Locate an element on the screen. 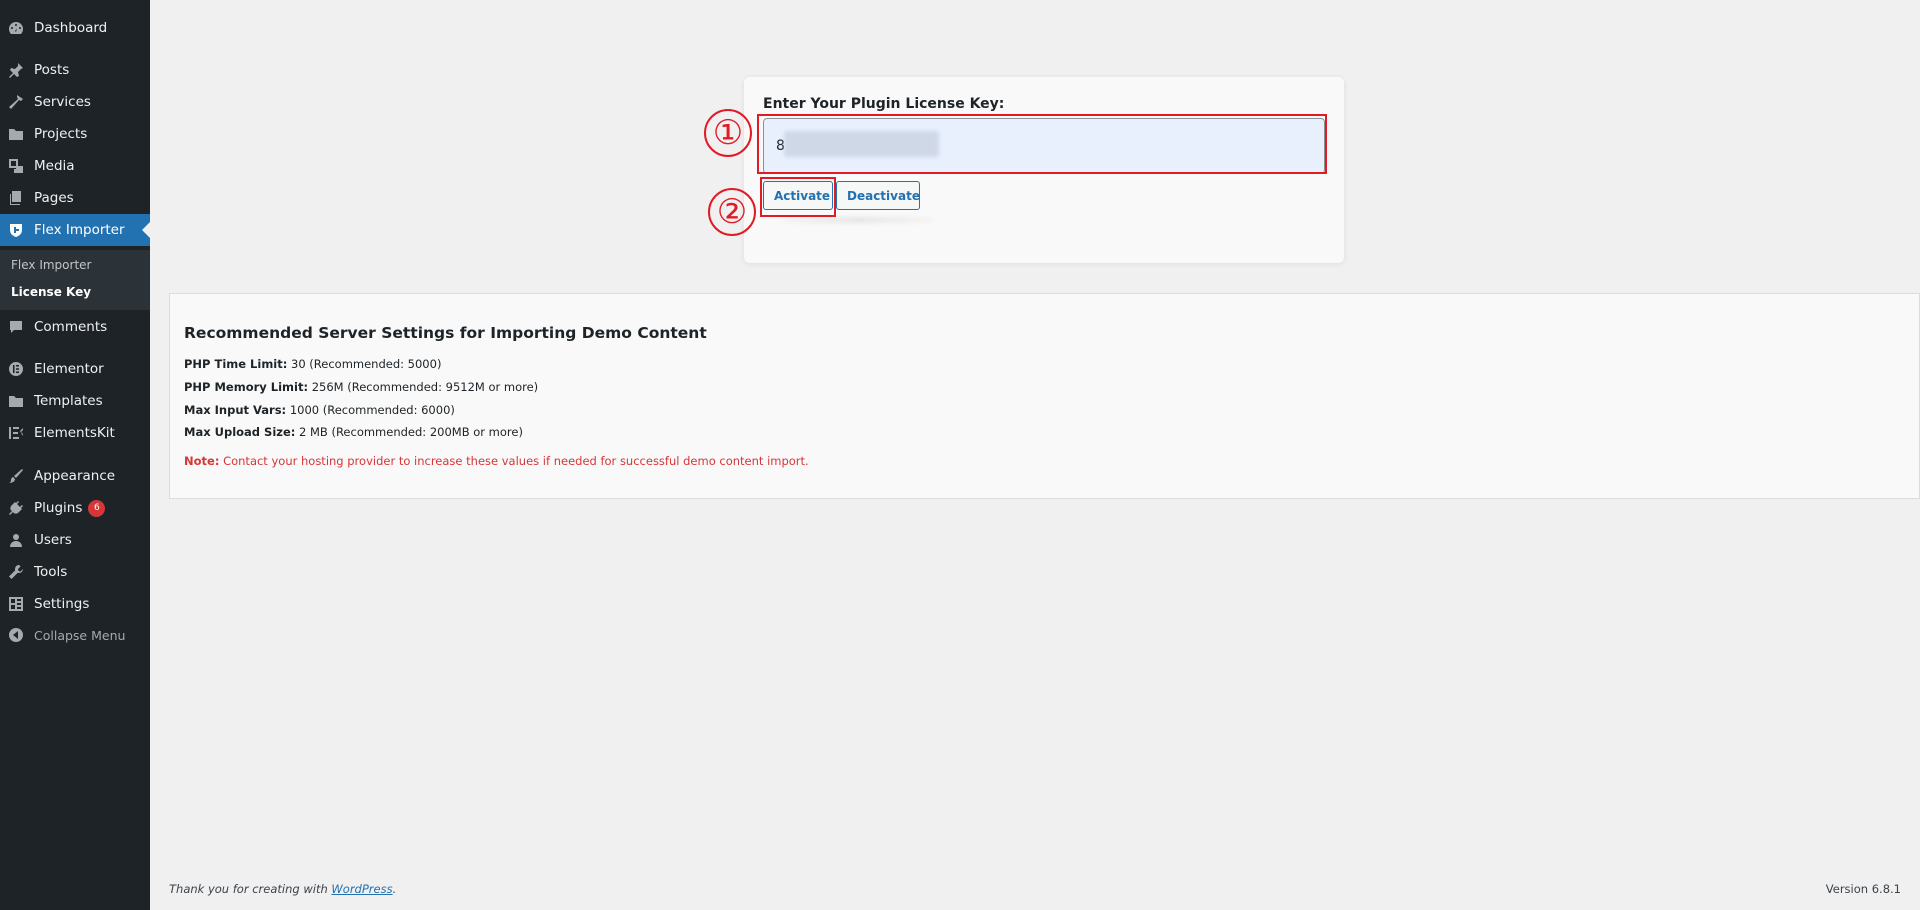  dashboard-icon is located at coordinates (16, 28).